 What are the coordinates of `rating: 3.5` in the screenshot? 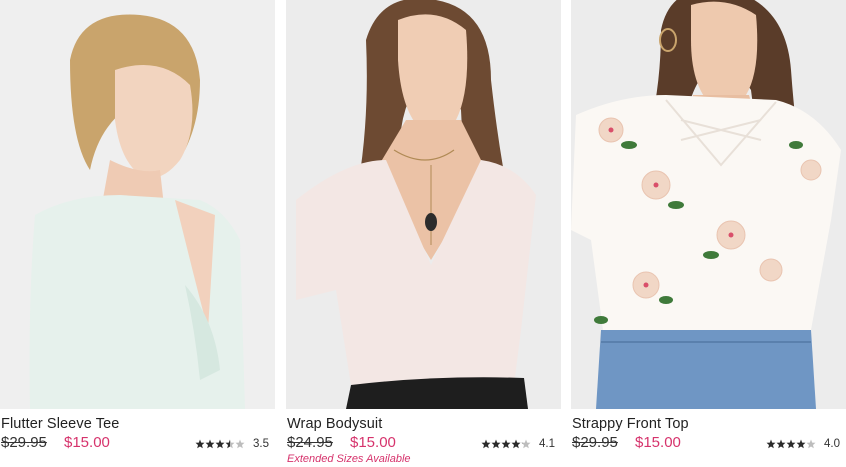 It's located at (232, 444).